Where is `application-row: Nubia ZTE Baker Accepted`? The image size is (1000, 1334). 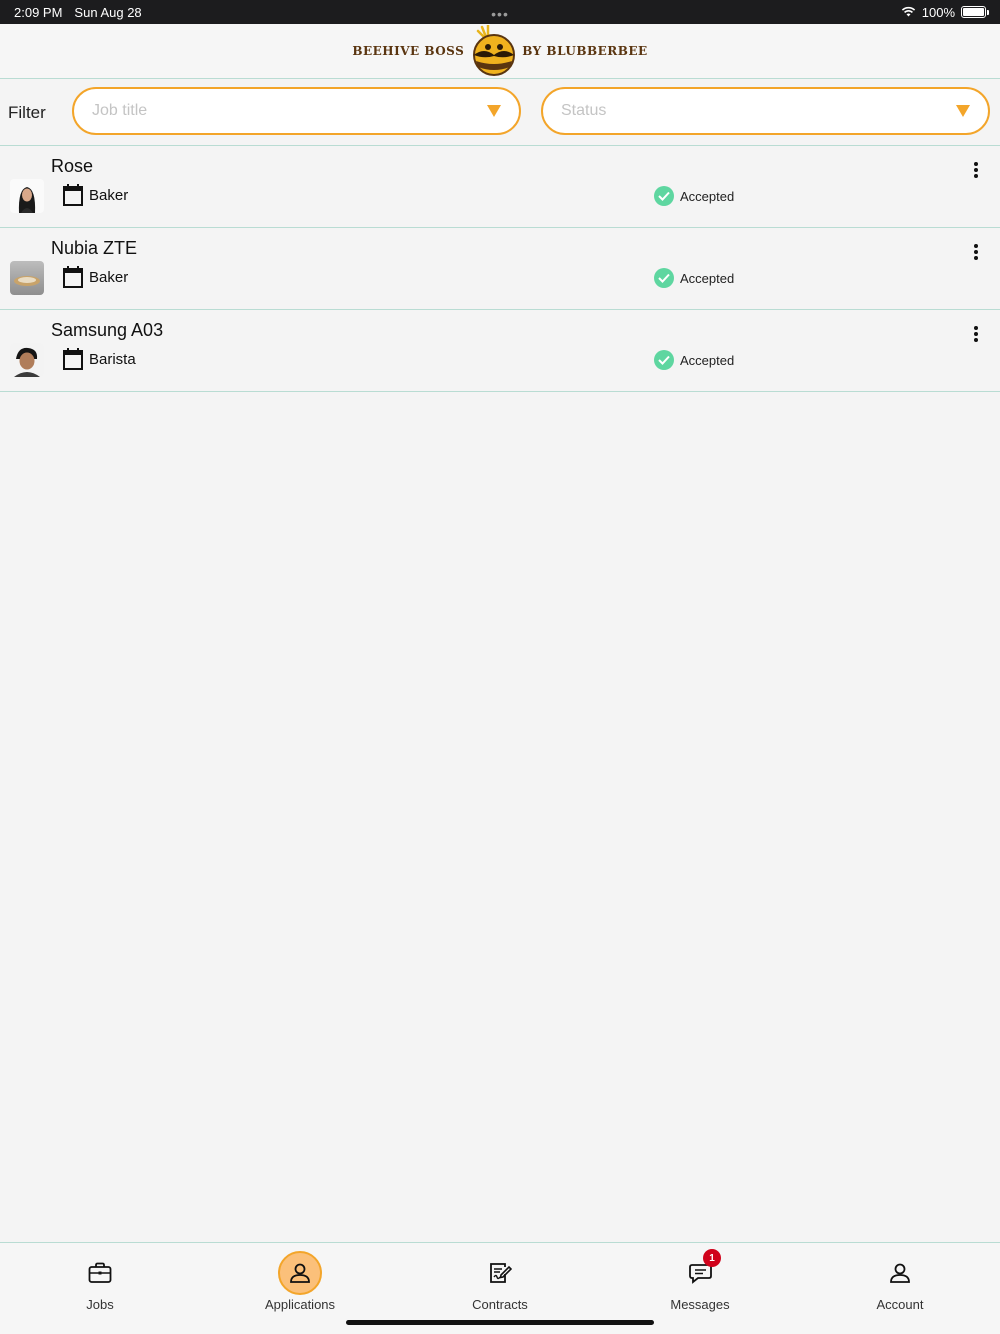 application-row: Nubia ZTE Baker Accepted is located at coordinates (500, 269).